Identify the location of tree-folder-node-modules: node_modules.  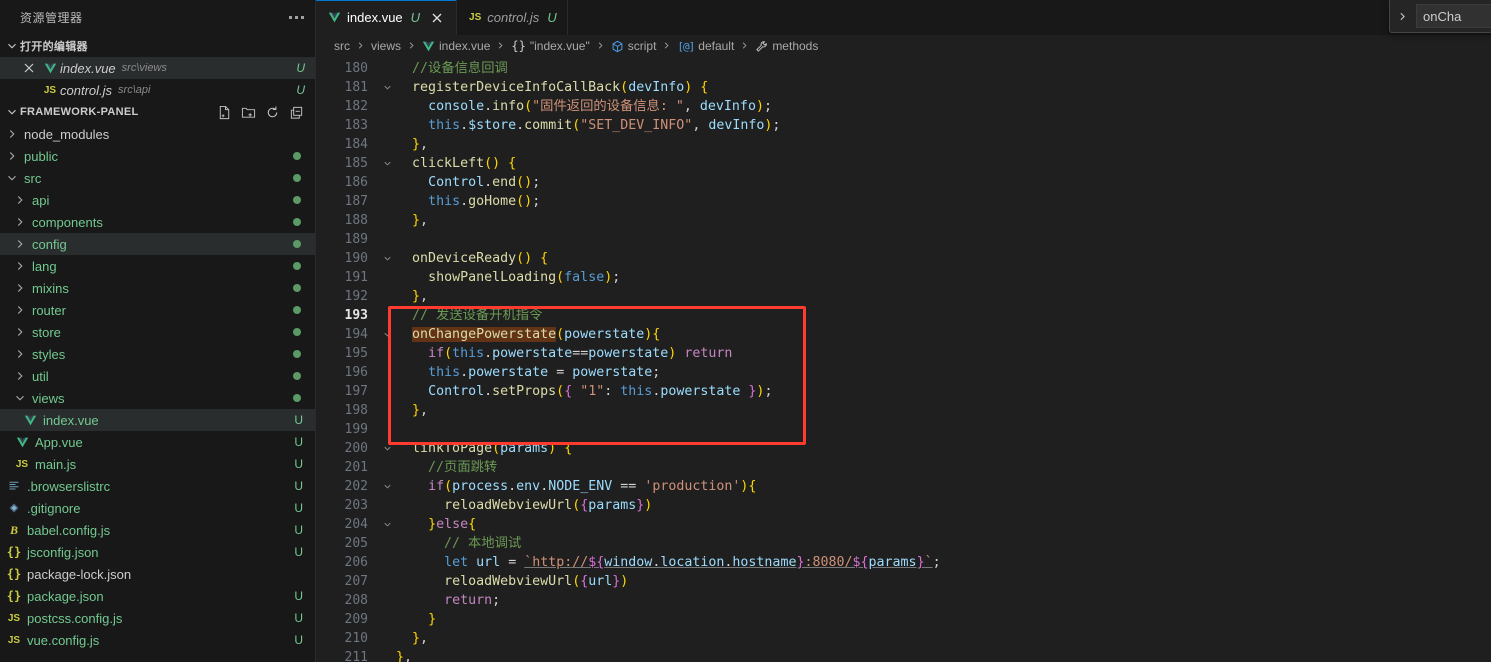
(157, 134).